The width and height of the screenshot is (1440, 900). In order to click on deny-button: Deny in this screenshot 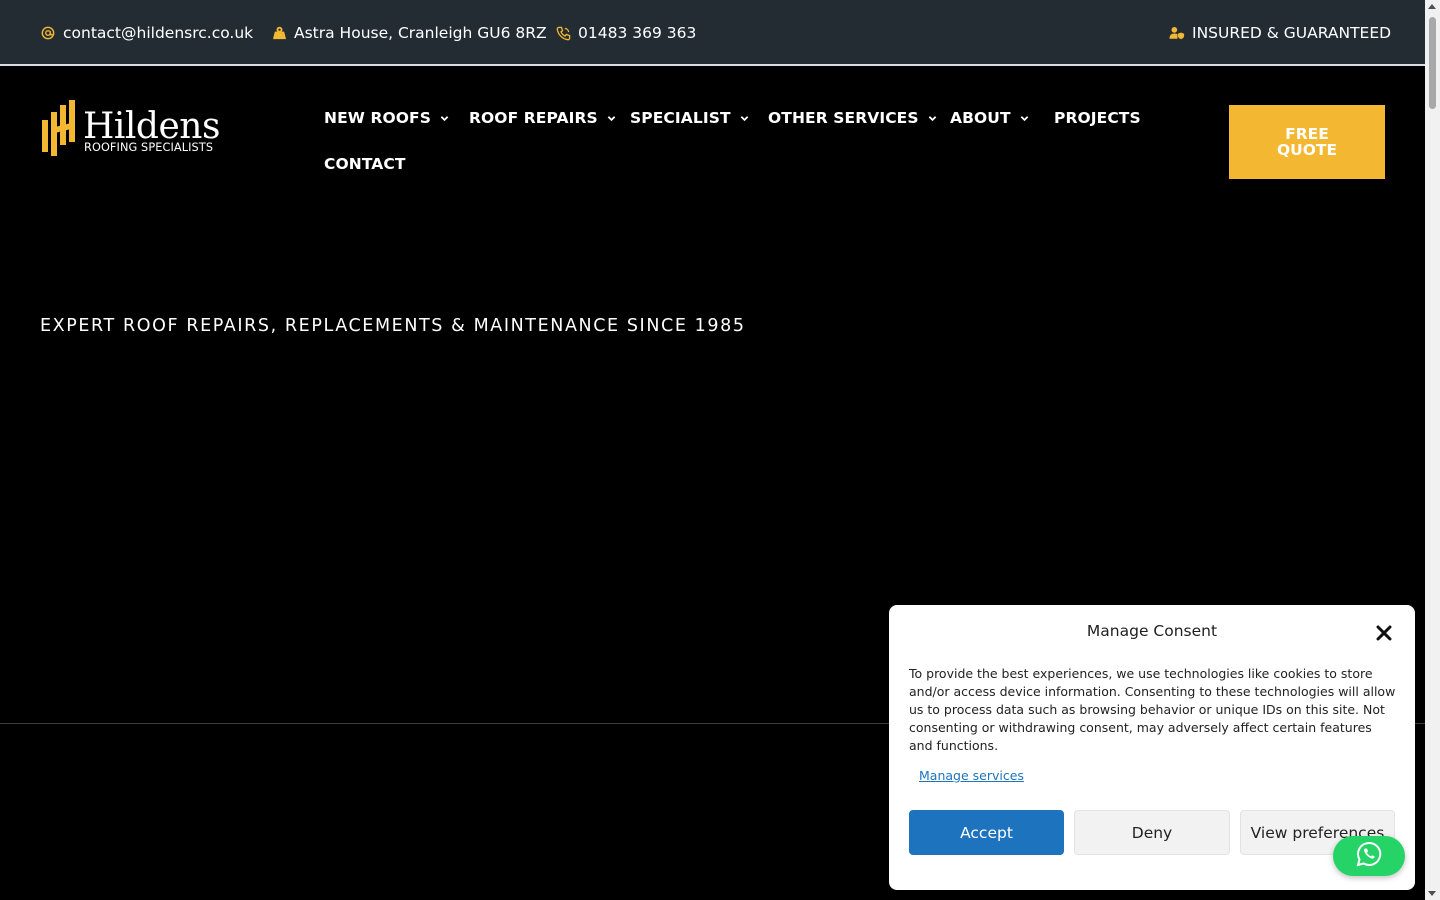, I will do `click(1152, 832)`.